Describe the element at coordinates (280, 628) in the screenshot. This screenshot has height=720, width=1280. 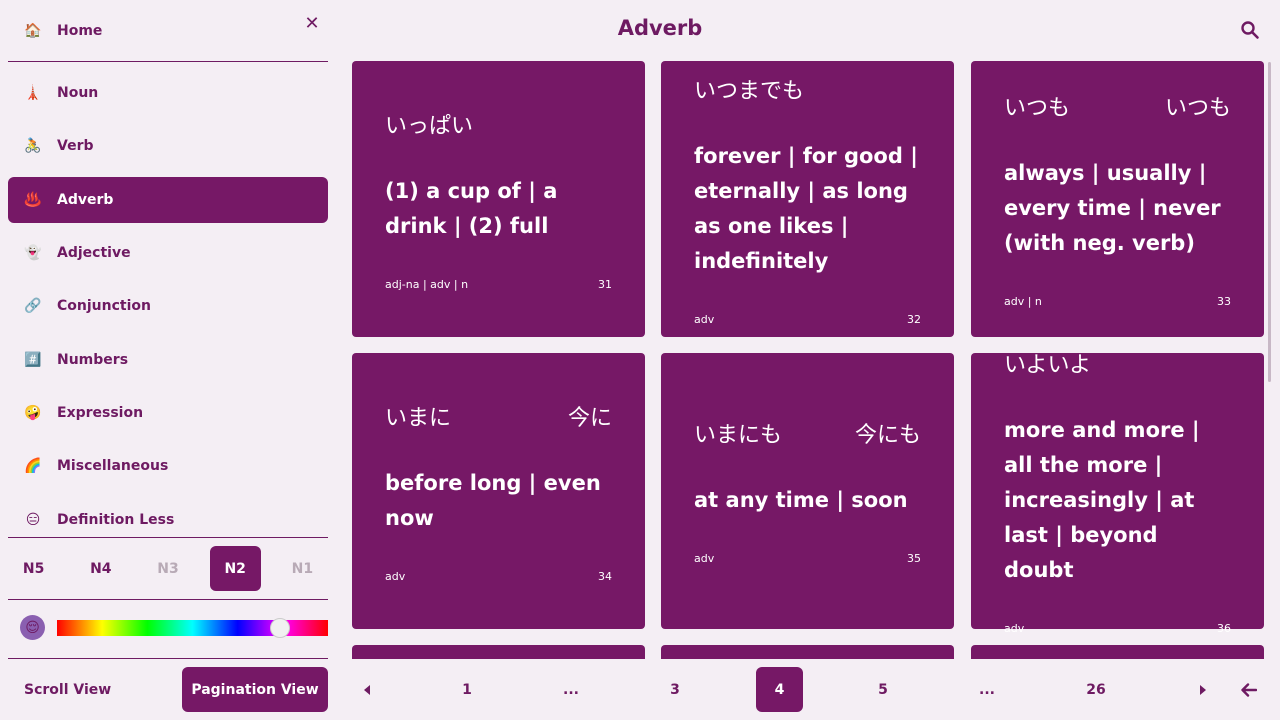
I see `hue-slider-thumb` at that location.